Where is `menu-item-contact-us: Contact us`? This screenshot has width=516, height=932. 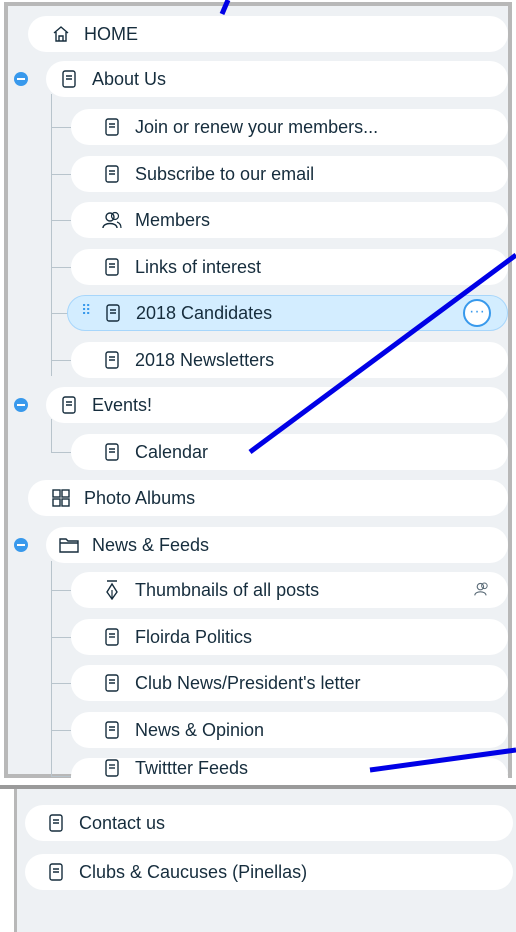 menu-item-contact-us: Contact us is located at coordinates (269, 823).